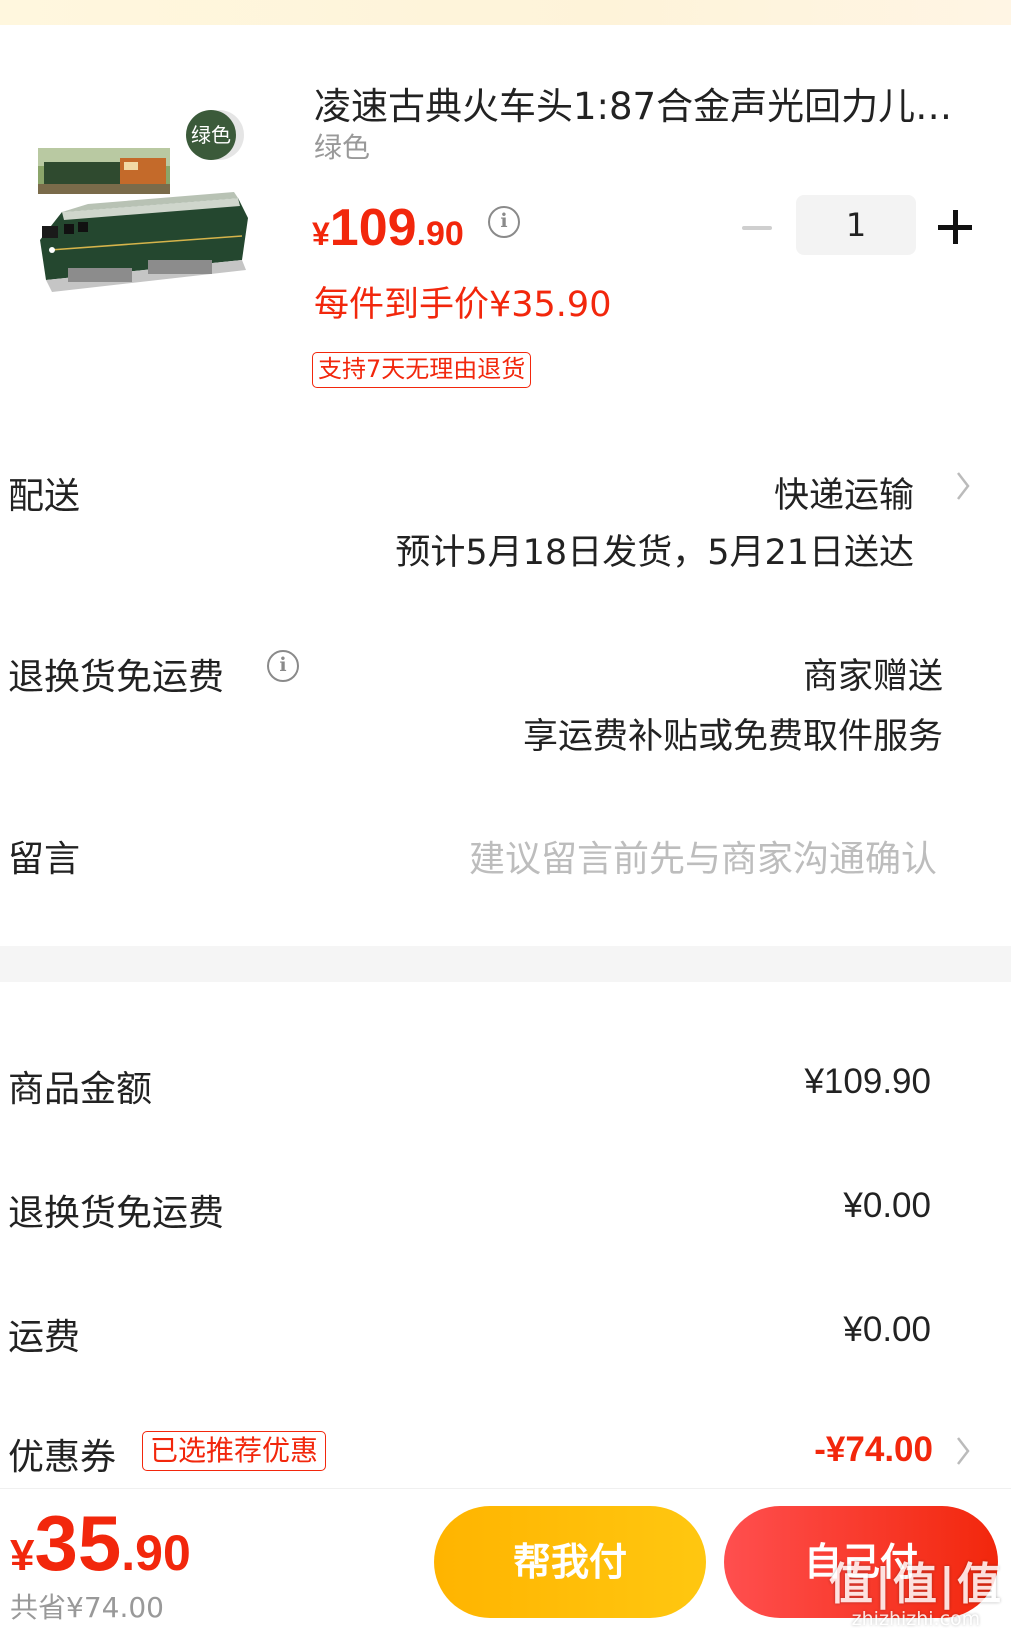 This screenshot has width=1011, height=1628. What do you see at coordinates (505, 12) in the screenshot?
I see `top-banner-strip` at bounding box center [505, 12].